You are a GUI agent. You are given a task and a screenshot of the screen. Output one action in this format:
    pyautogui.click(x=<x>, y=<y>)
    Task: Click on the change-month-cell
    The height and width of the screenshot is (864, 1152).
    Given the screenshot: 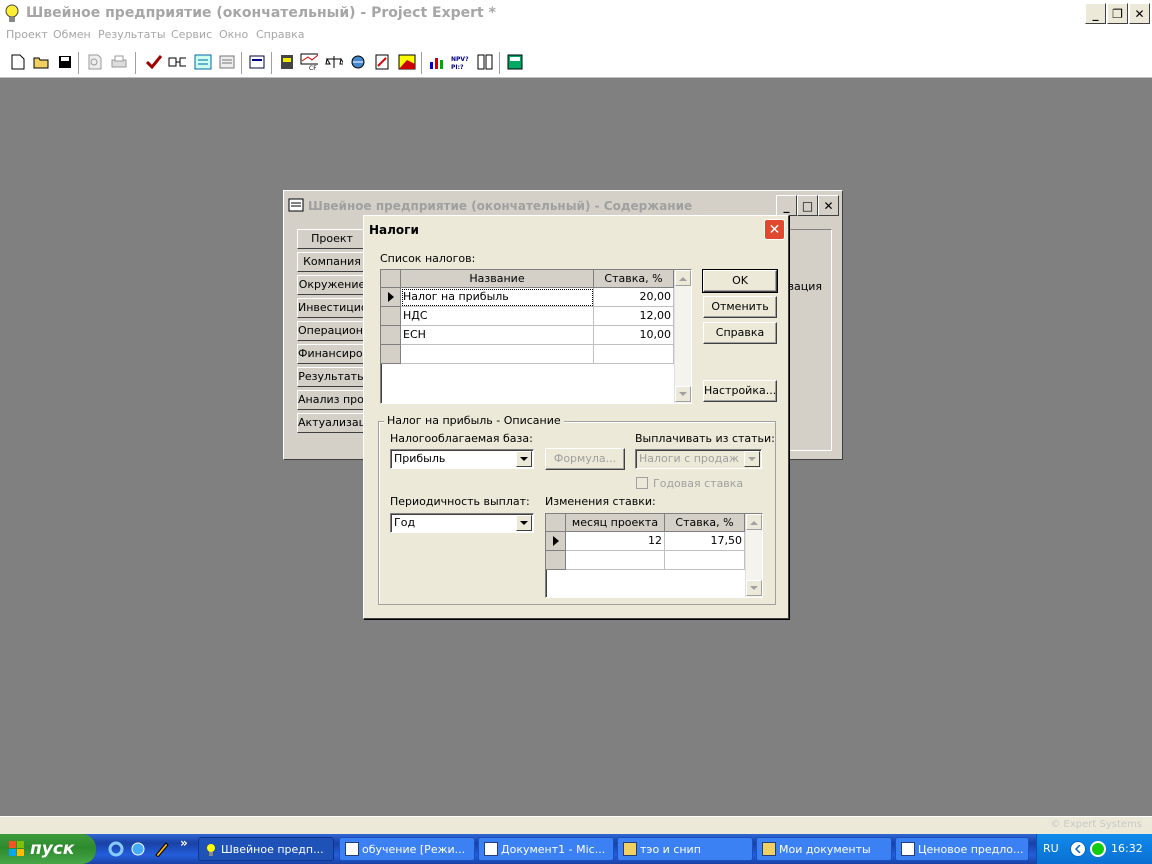 What is the action you would take?
    pyautogui.click(x=615, y=560)
    